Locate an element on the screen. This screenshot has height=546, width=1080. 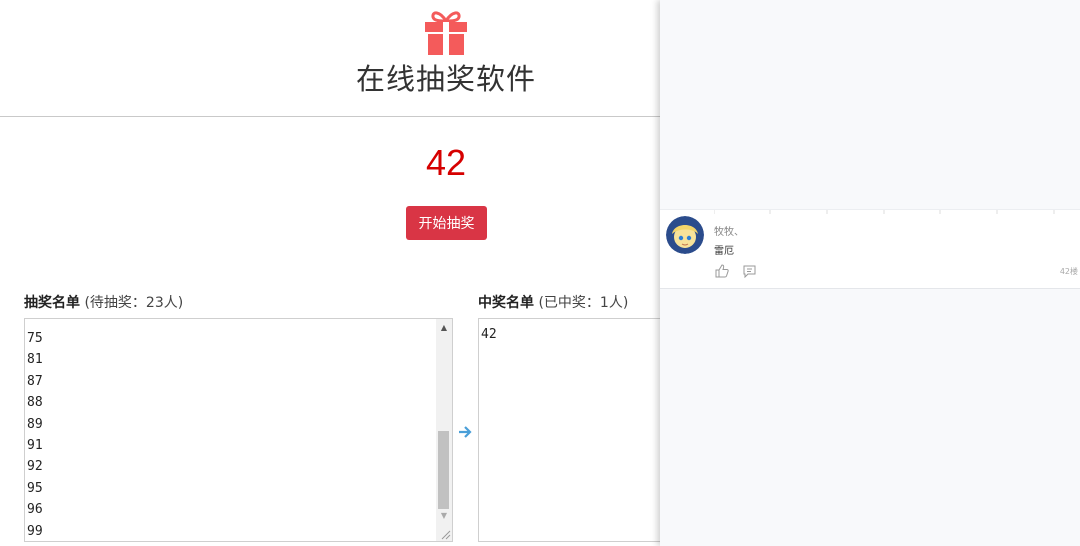
winners-list: 42 is located at coordinates (489, 334).